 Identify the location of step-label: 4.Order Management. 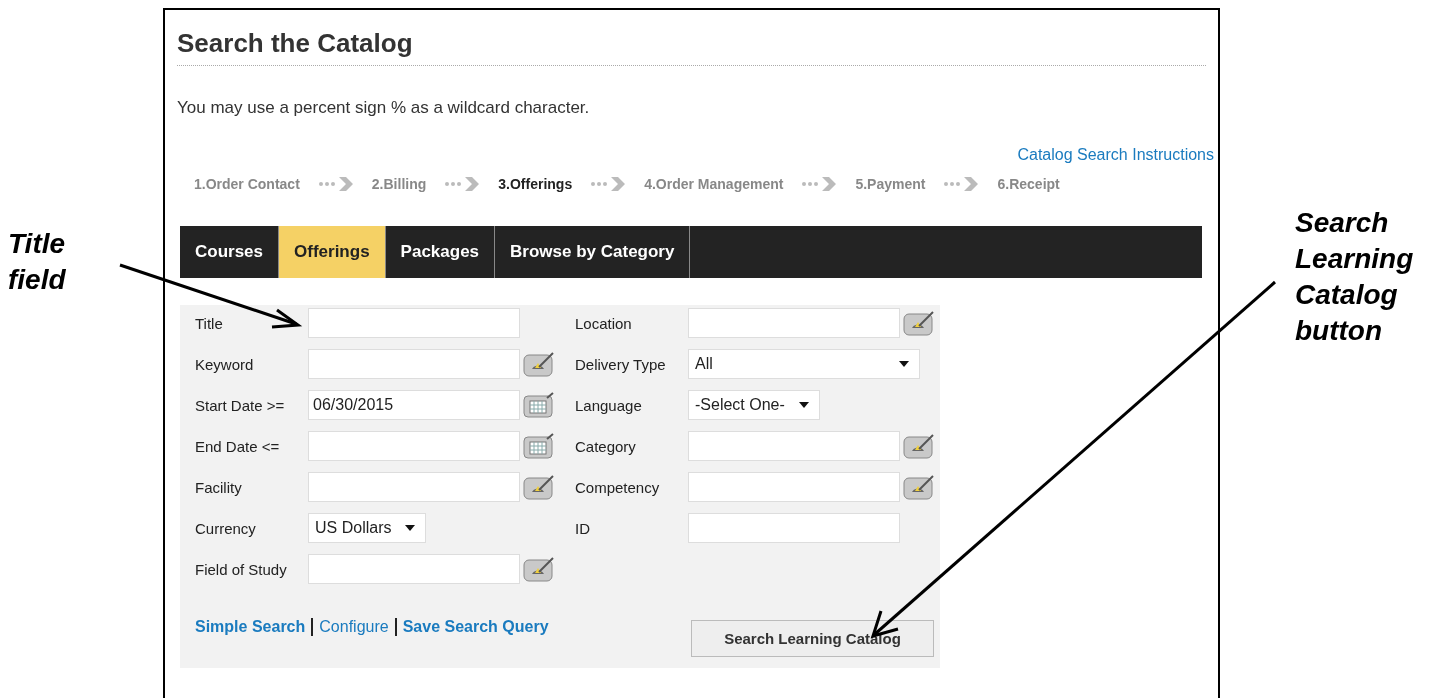
(714, 184).